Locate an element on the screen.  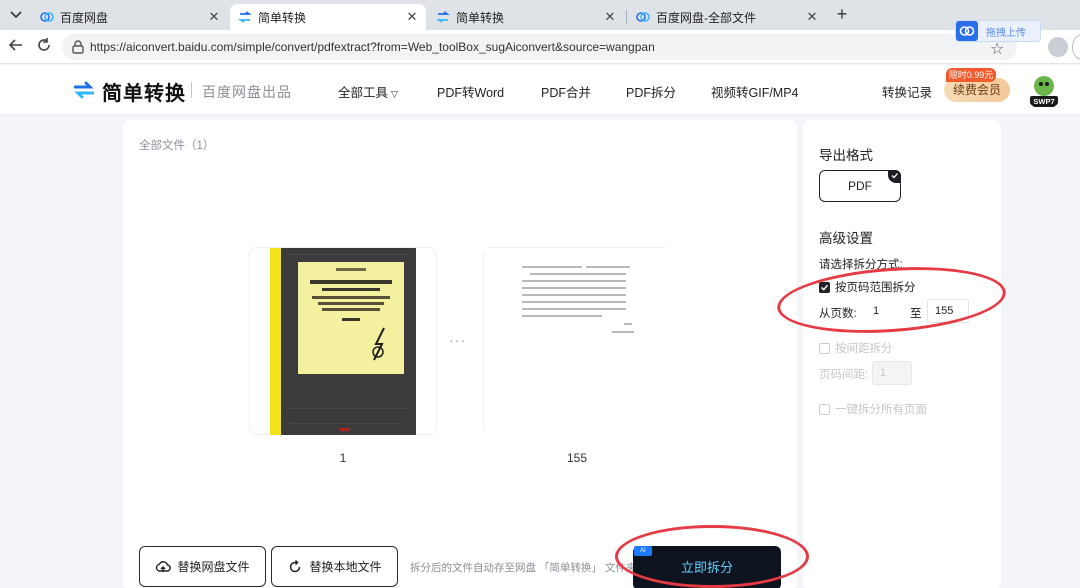
file-count-label: 全部文件（1） is located at coordinates (177, 146).